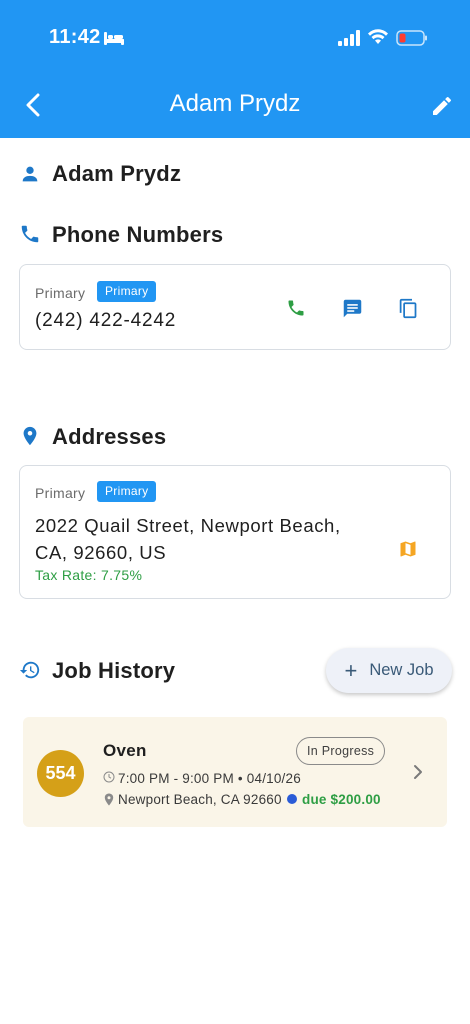 The image size is (470, 1024). I want to click on edit-button, so click(442, 106).